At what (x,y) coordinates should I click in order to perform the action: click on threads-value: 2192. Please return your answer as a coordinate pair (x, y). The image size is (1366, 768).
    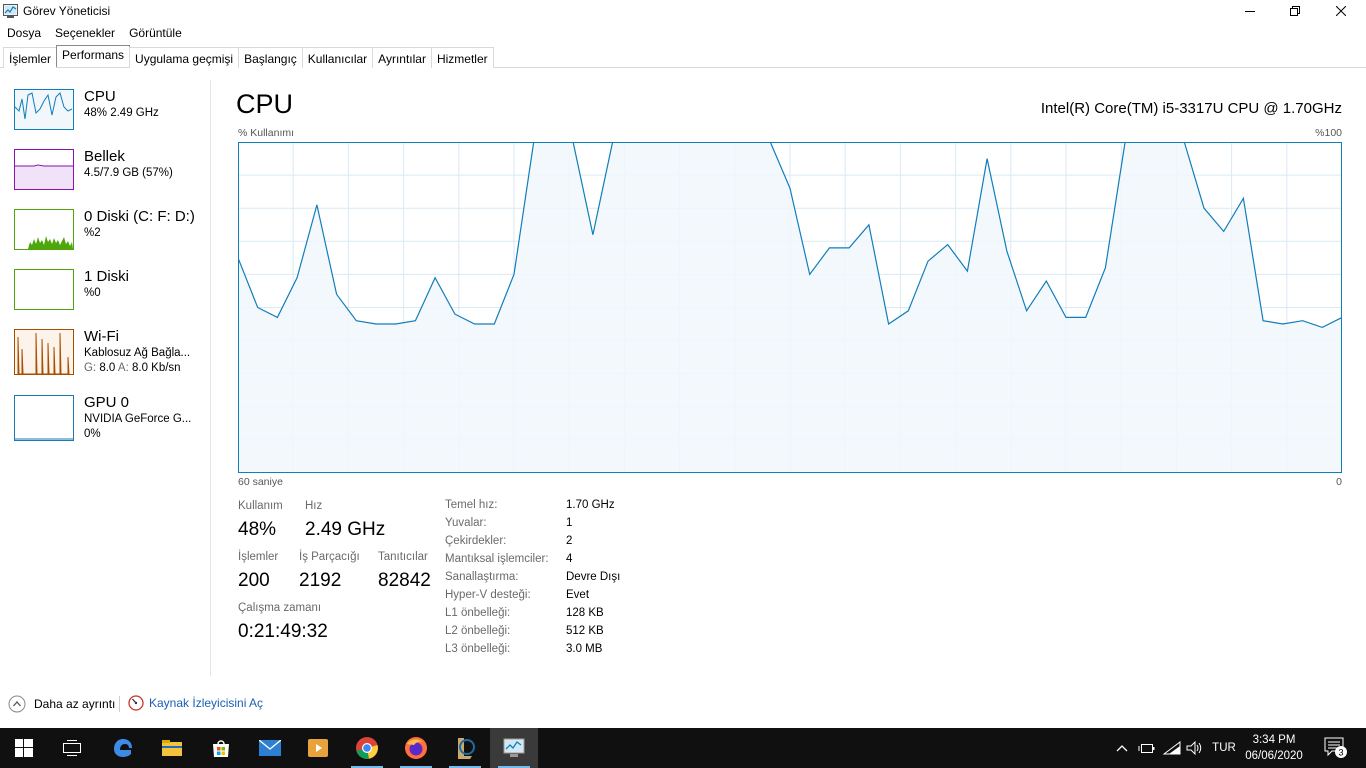
    Looking at the image, I should click on (320, 580).